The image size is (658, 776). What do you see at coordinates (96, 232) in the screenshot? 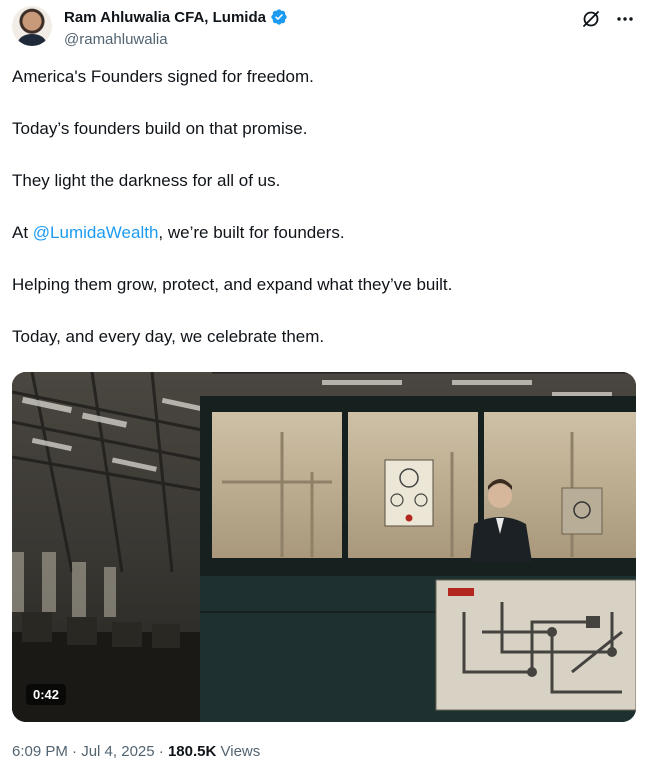
I see `mention-link: @LumidaWealth` at bounding box center [96, 232].